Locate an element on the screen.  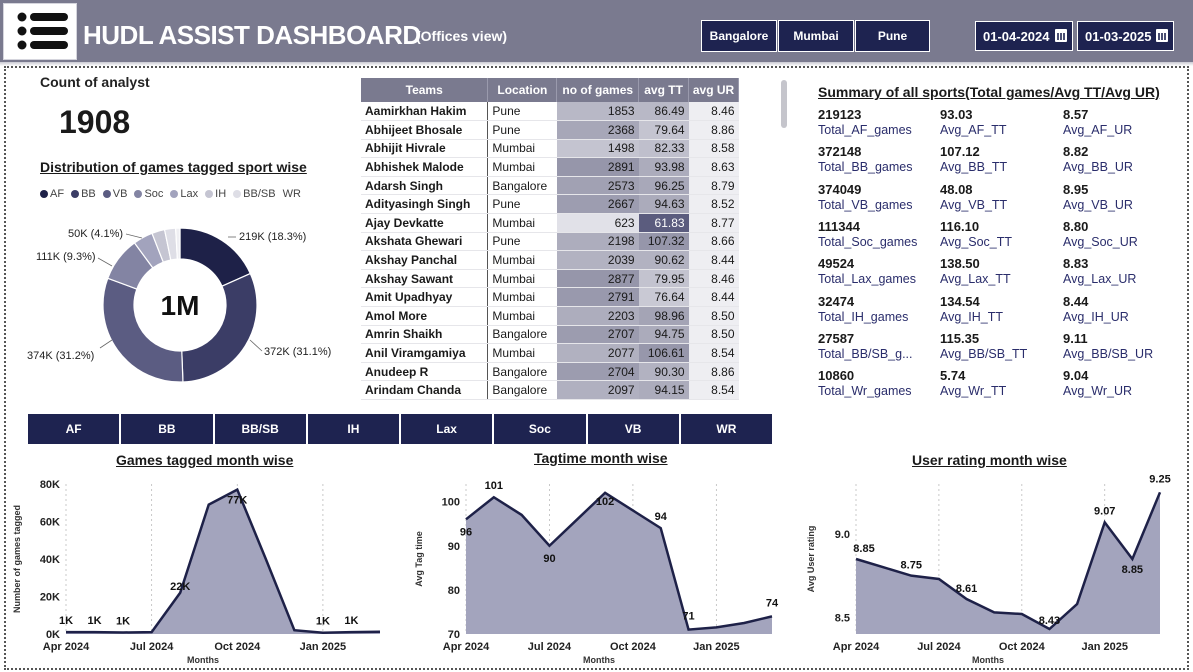
legend-item: Soc is located at coordinates (148, 194).